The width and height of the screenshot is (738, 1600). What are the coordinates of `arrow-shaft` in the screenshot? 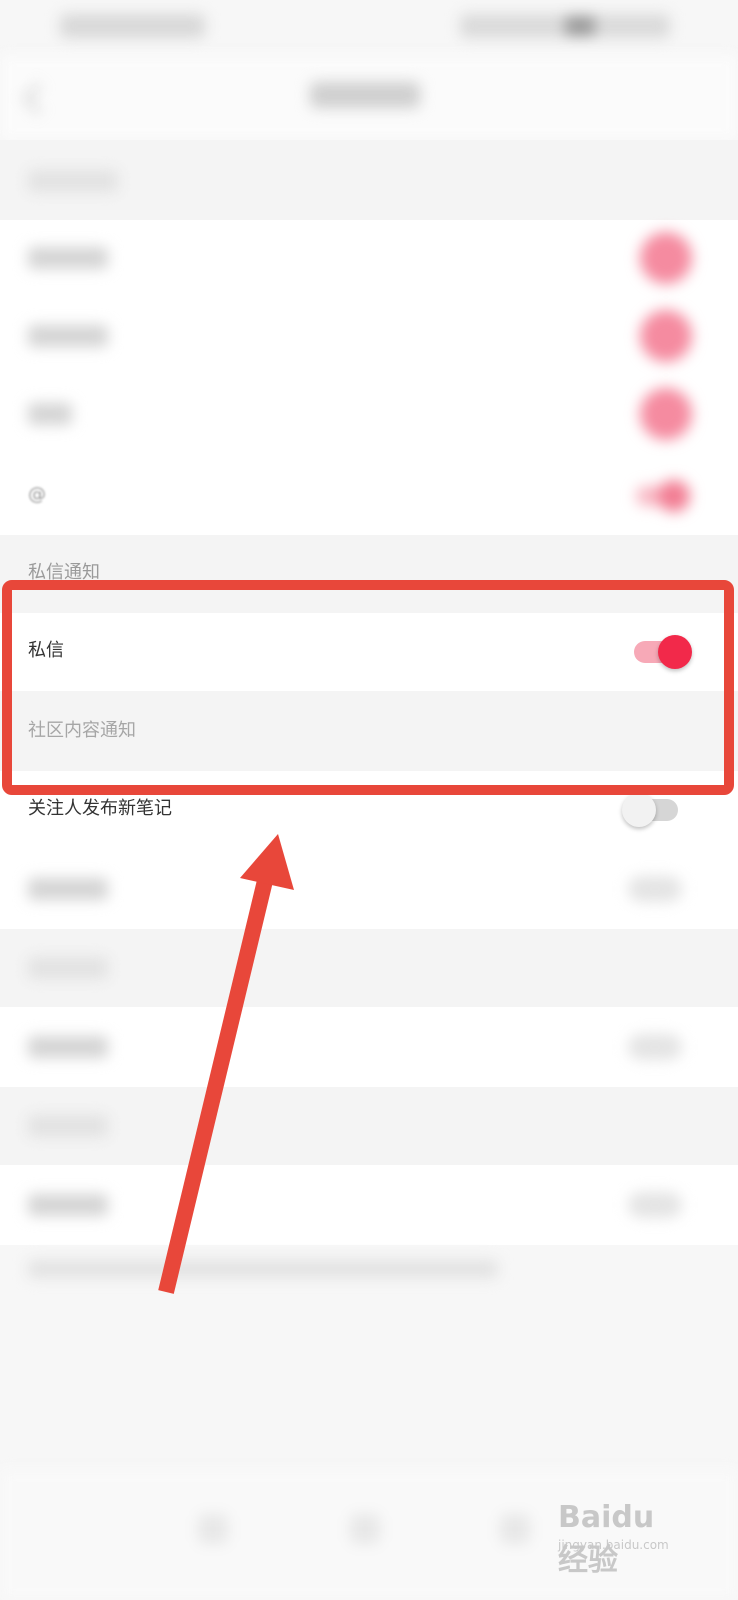 It's located at (218, 1076).